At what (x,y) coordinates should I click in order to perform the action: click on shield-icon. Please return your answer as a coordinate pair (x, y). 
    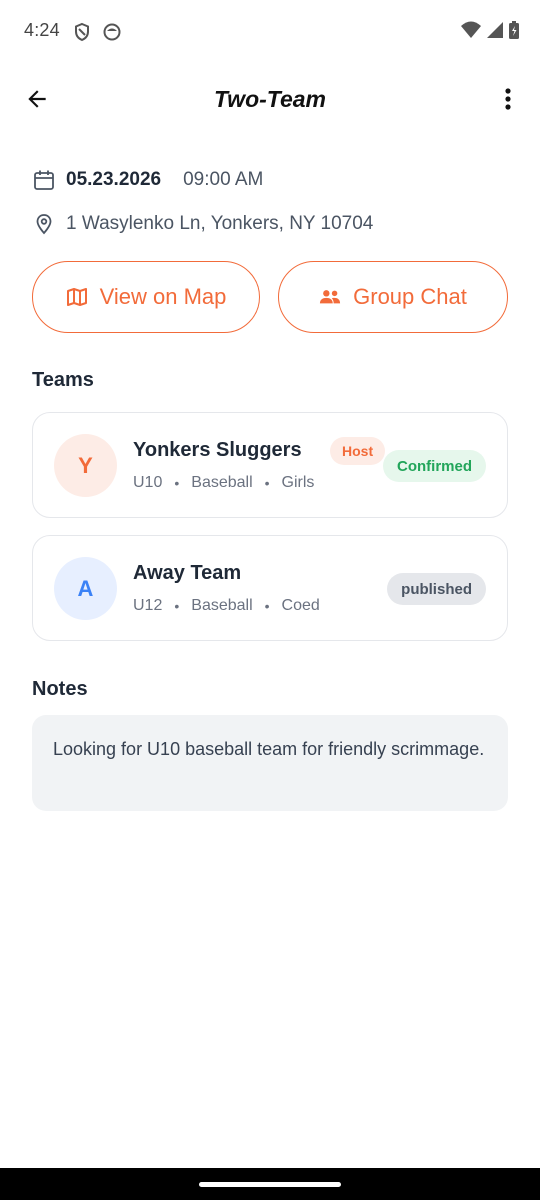
    Looking at the image, I should click on (82, 32).